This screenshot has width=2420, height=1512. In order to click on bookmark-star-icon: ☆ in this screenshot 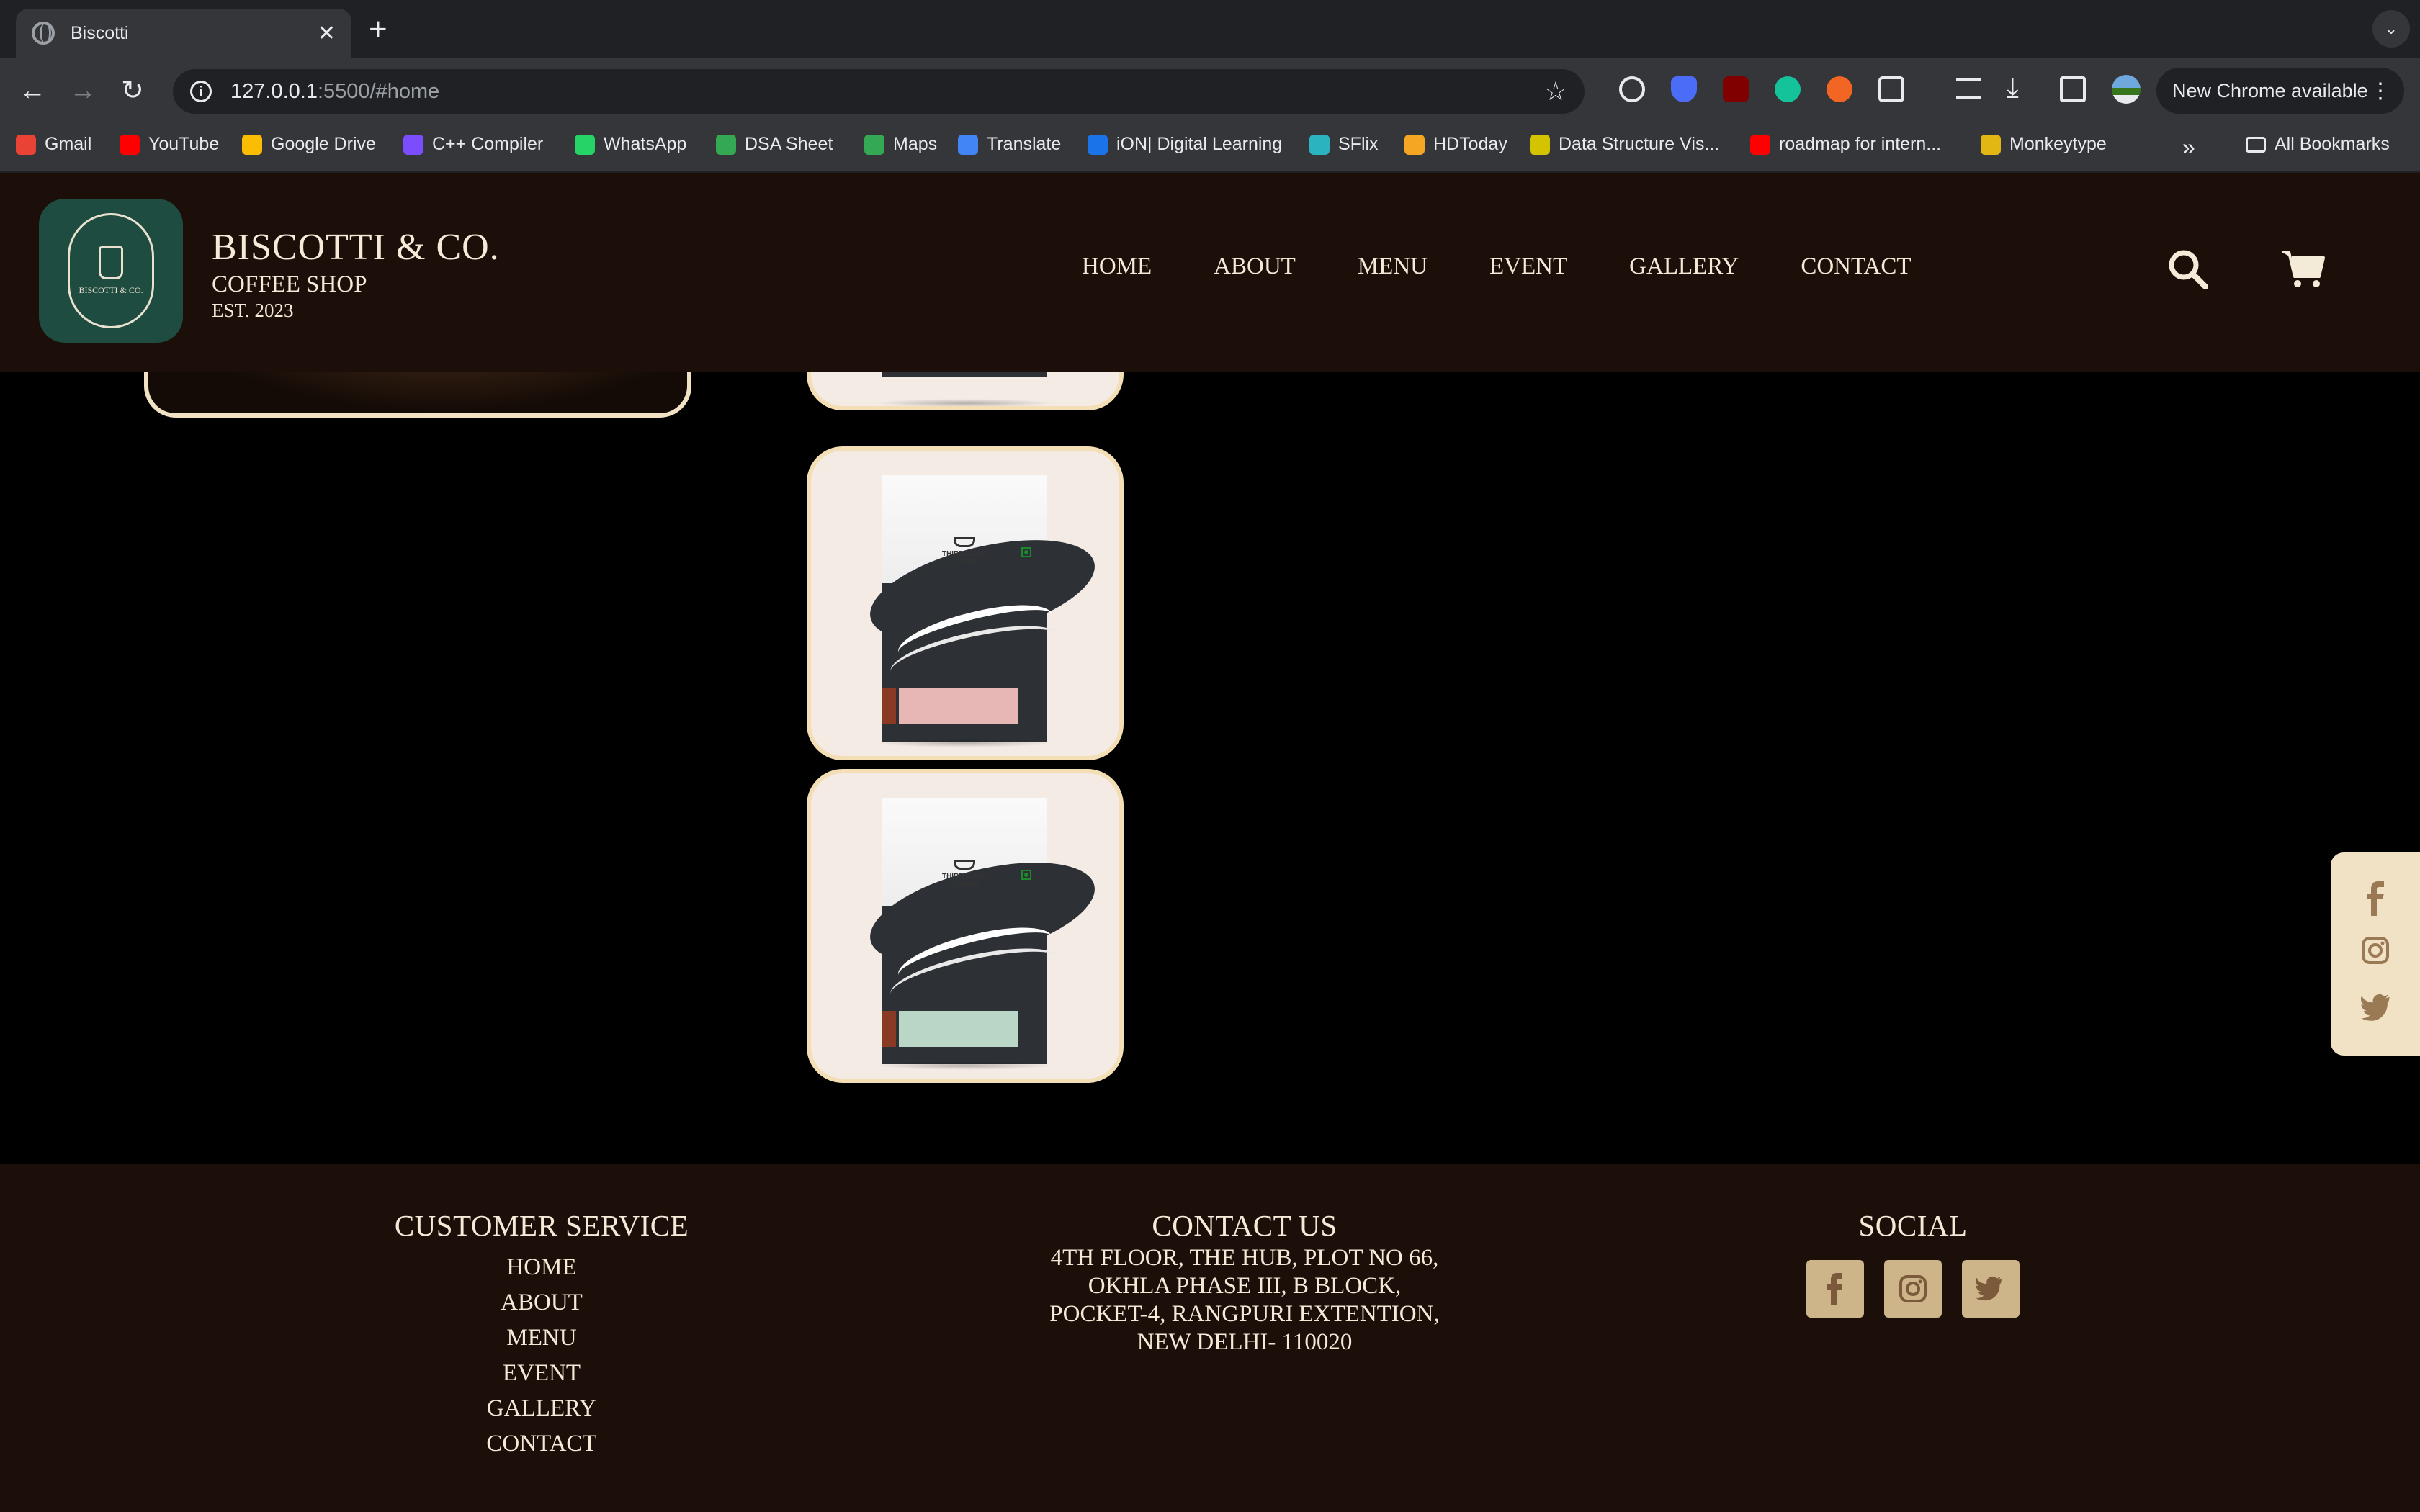, I will do `click(1556, 91)`.